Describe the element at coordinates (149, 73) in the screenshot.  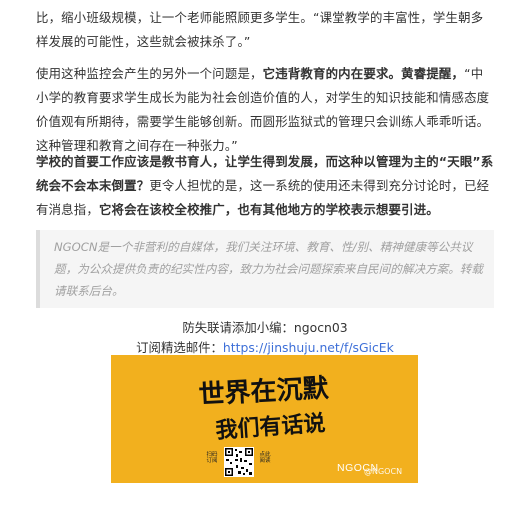
I see `paragraph-2-text-a: 使用这种监控会产生的另外一个问题是，` at that location.